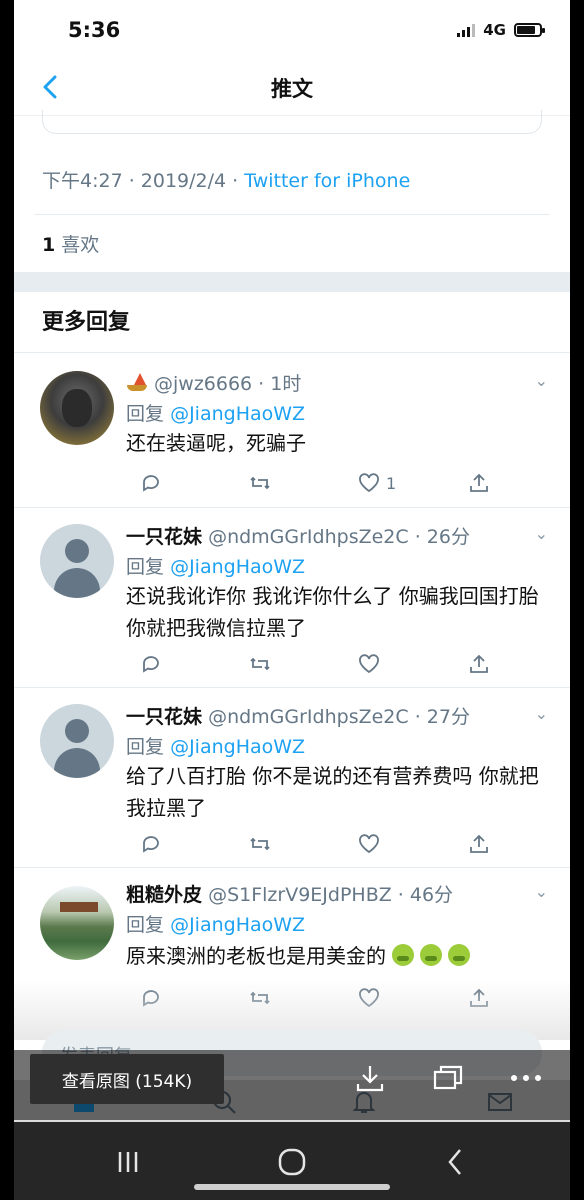  Describe the element at coordinates (339, 537) in the screenshot. I see `reply-handle: @ndmGGrIdhpsZe2C · 26分` at that location.